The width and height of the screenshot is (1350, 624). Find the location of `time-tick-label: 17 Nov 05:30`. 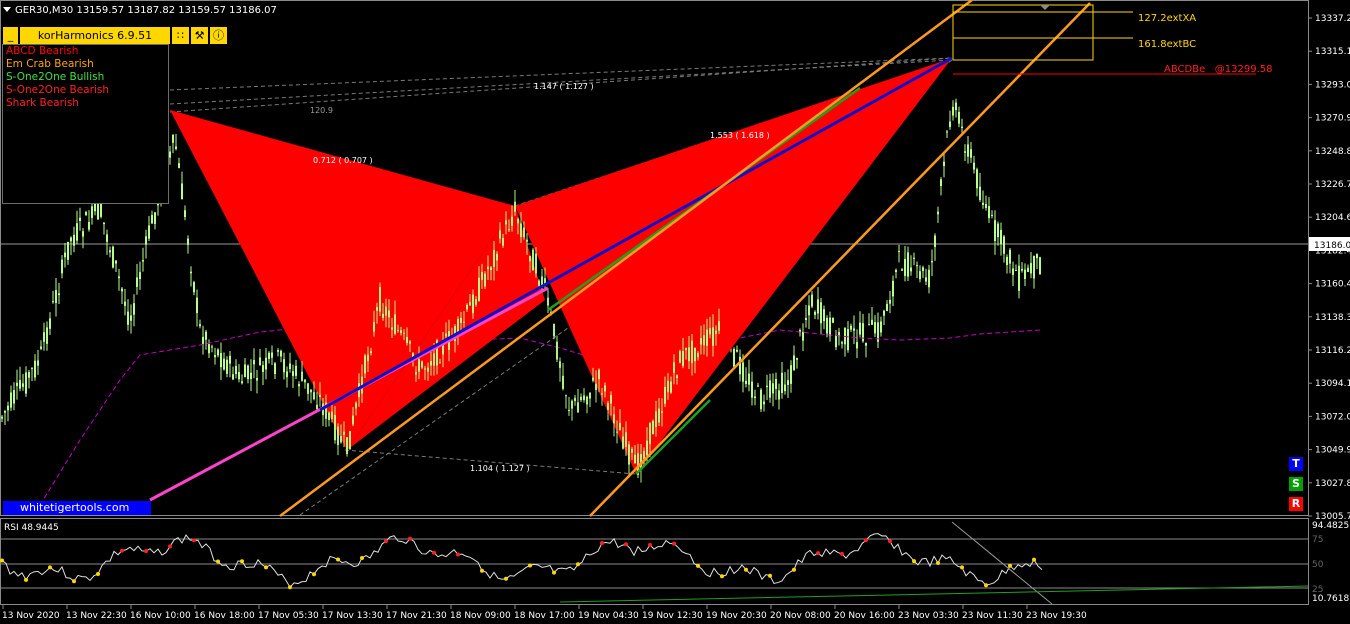

time-tick-label: 17 Nov 05:30 is located at coordinates (288, 616).